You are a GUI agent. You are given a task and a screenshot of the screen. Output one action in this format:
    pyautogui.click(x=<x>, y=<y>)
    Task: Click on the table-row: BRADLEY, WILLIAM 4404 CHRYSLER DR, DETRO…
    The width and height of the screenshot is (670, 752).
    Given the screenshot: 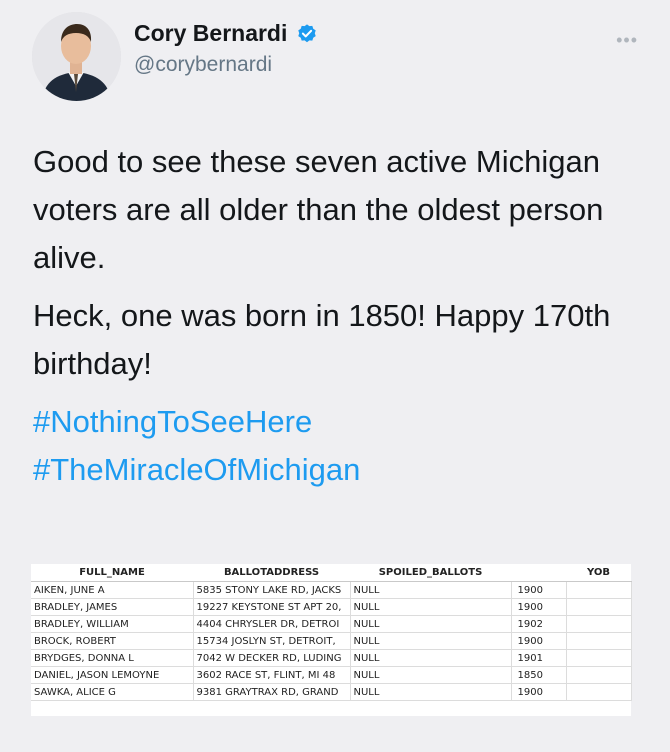 What is the action you would take?
    pyautogui.click(x=331, y=624)
    